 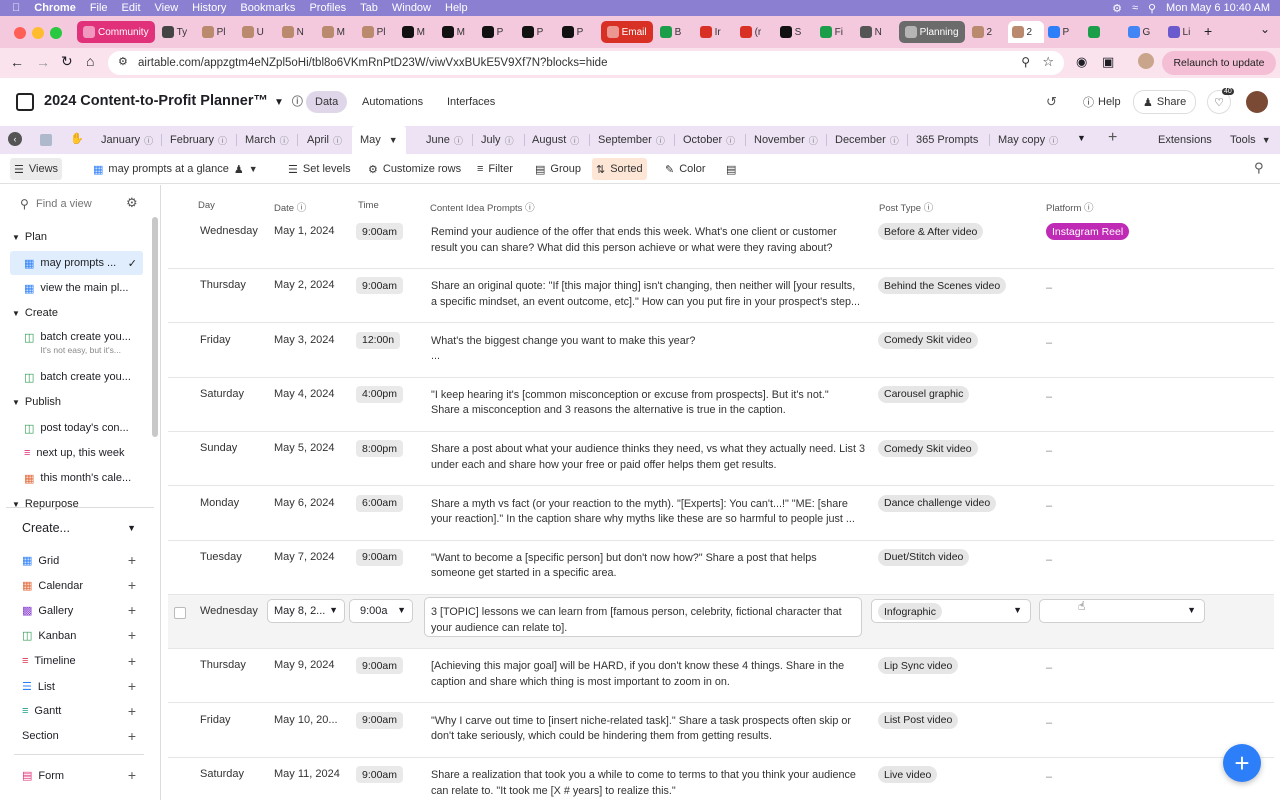 What do you see at coordinates (1025, 62) in the screenshot?
I see `zoom-icon: ⚲` at bounding box center [1025, 62].